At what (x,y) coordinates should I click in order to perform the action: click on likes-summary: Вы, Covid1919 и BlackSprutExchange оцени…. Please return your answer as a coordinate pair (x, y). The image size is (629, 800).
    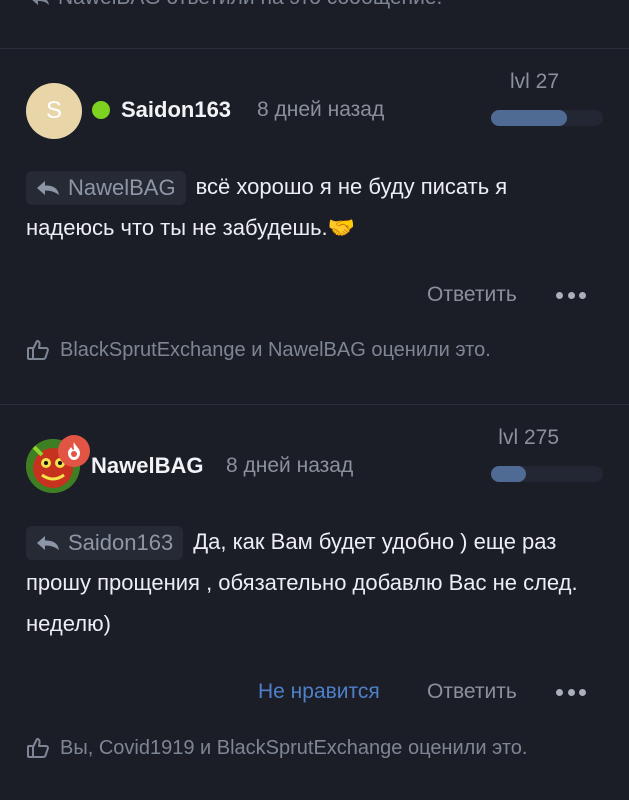
    Looking at the image, I should click on (276, 748).